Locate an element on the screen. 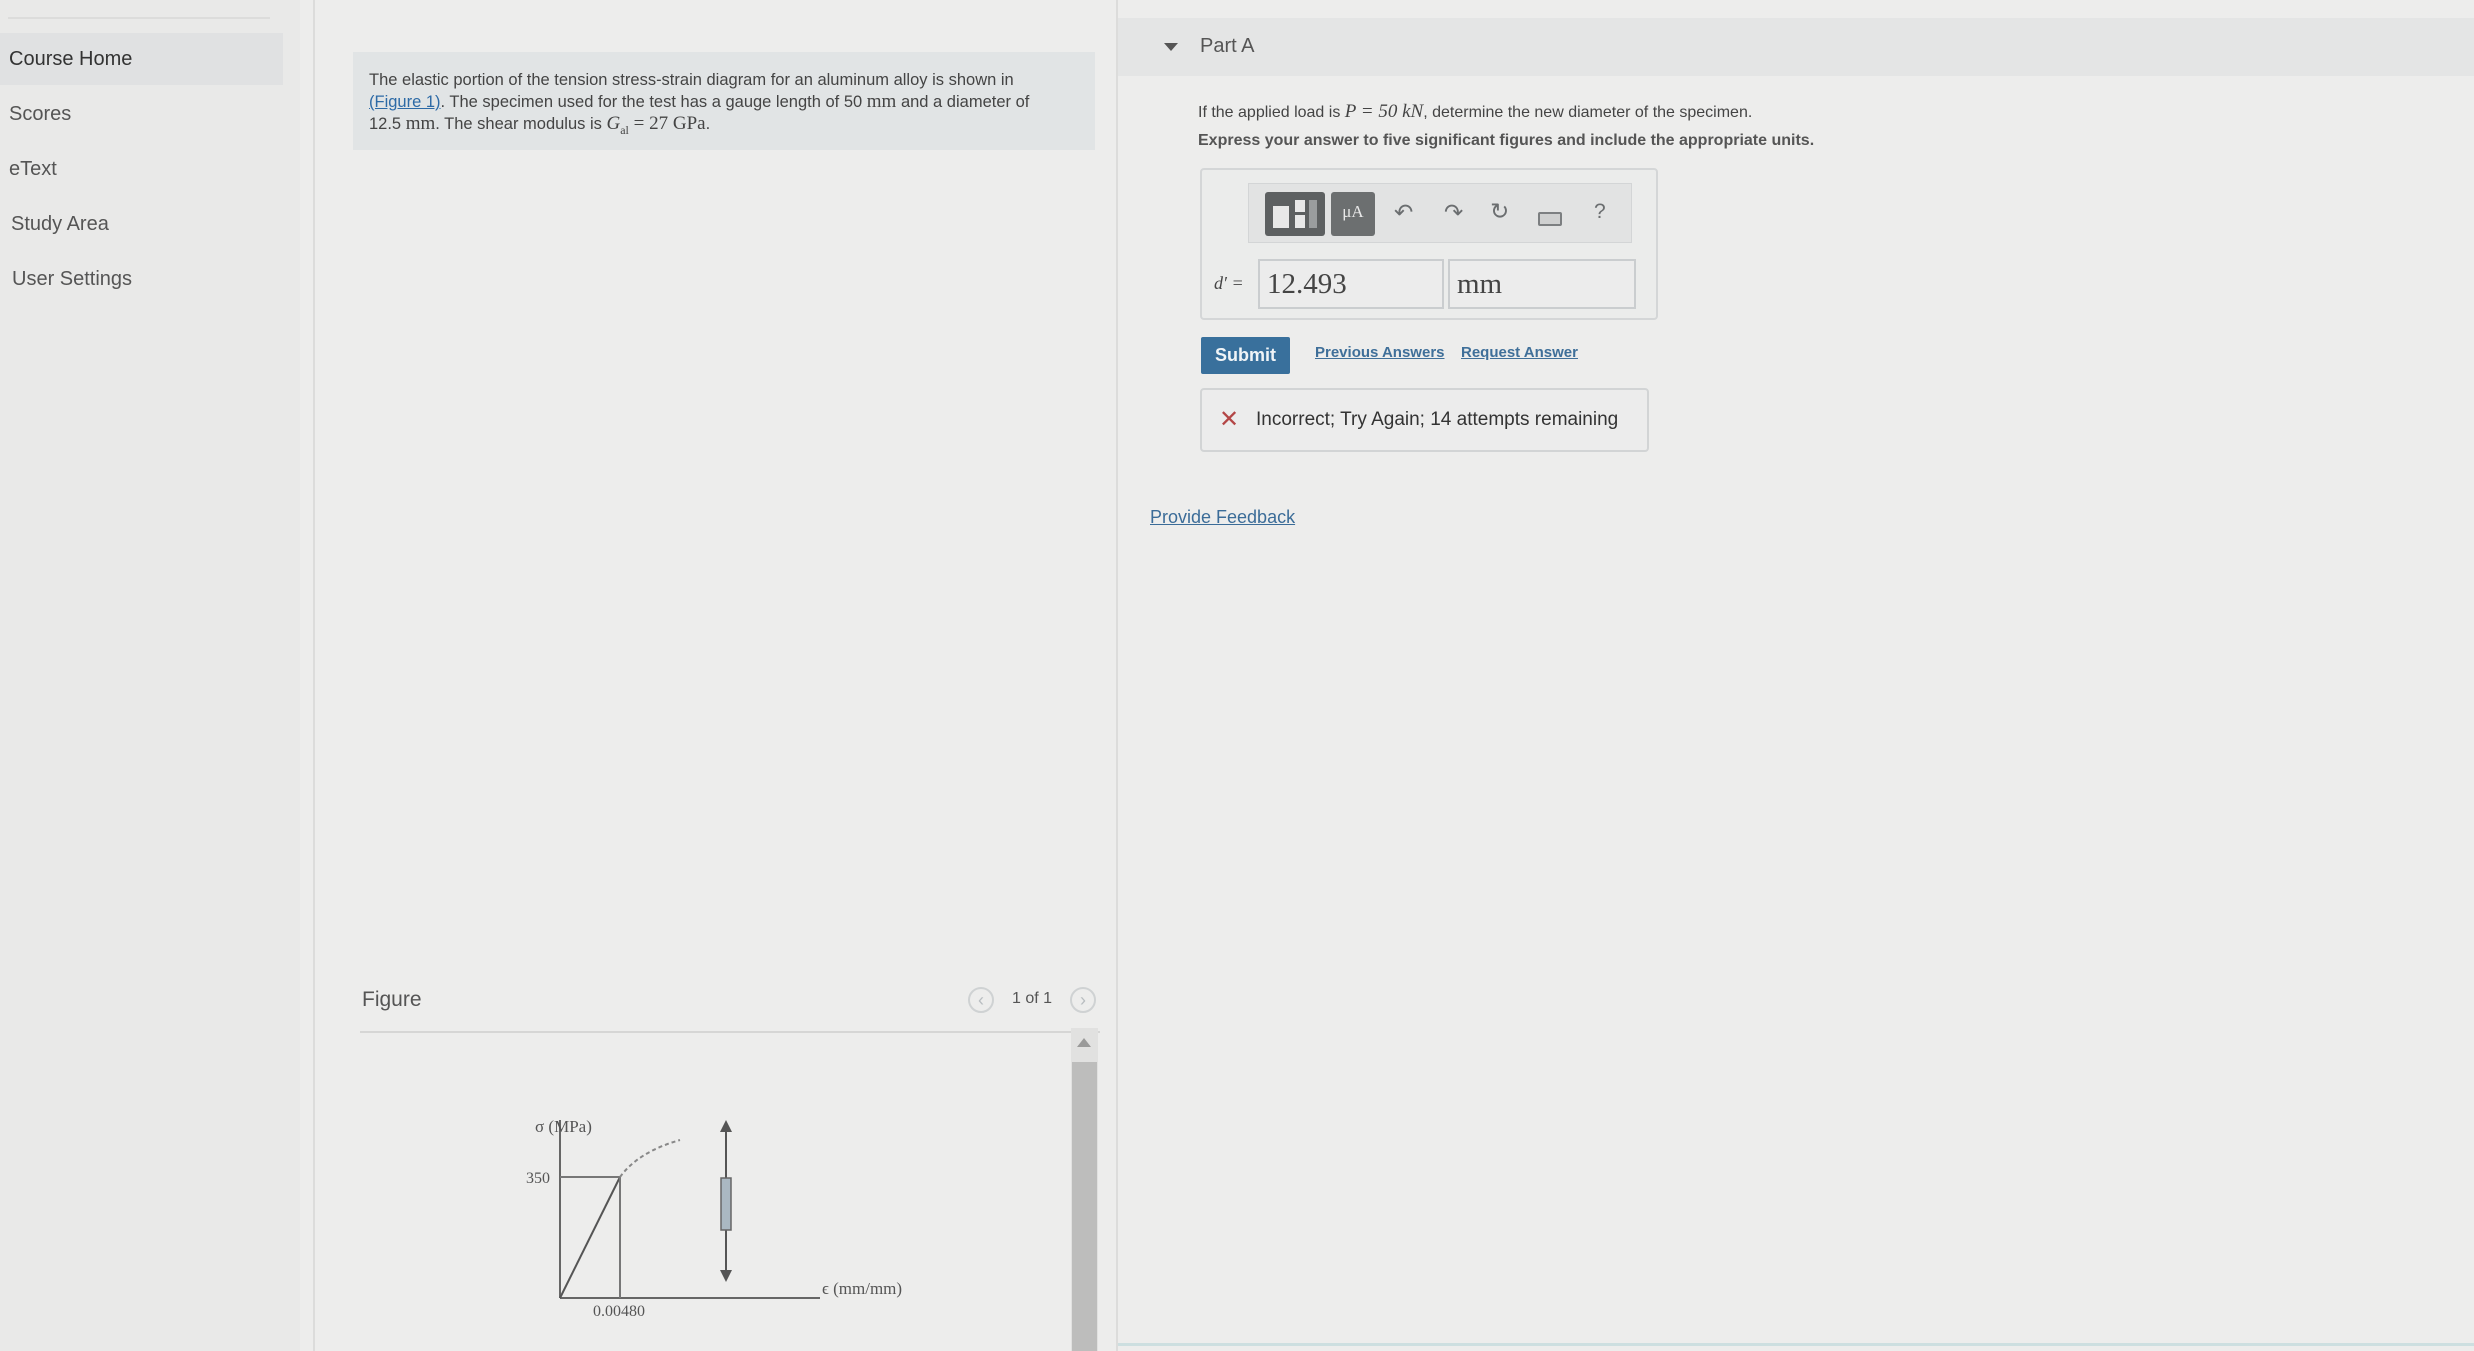 Image resolution: width=2474 pixels, height=1351 pixels. keyboard-icon is located at coordinates (1550, 219).